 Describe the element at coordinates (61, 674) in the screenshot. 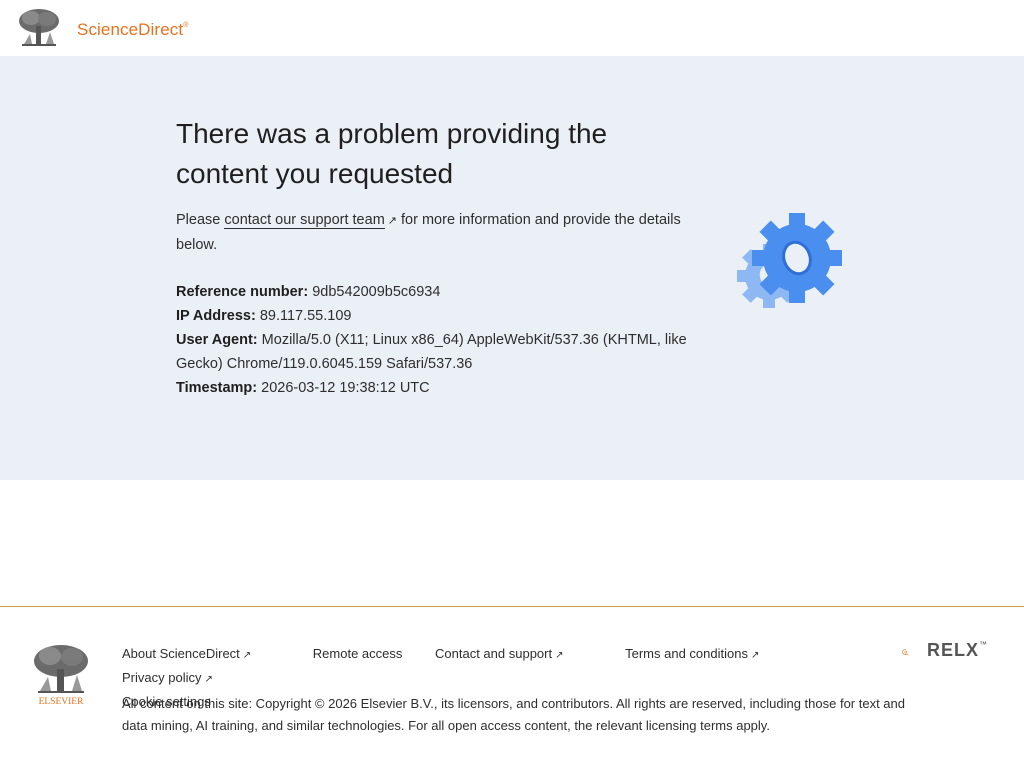

I see `elsevier-tree-icon: ELSEVIER` at that location.